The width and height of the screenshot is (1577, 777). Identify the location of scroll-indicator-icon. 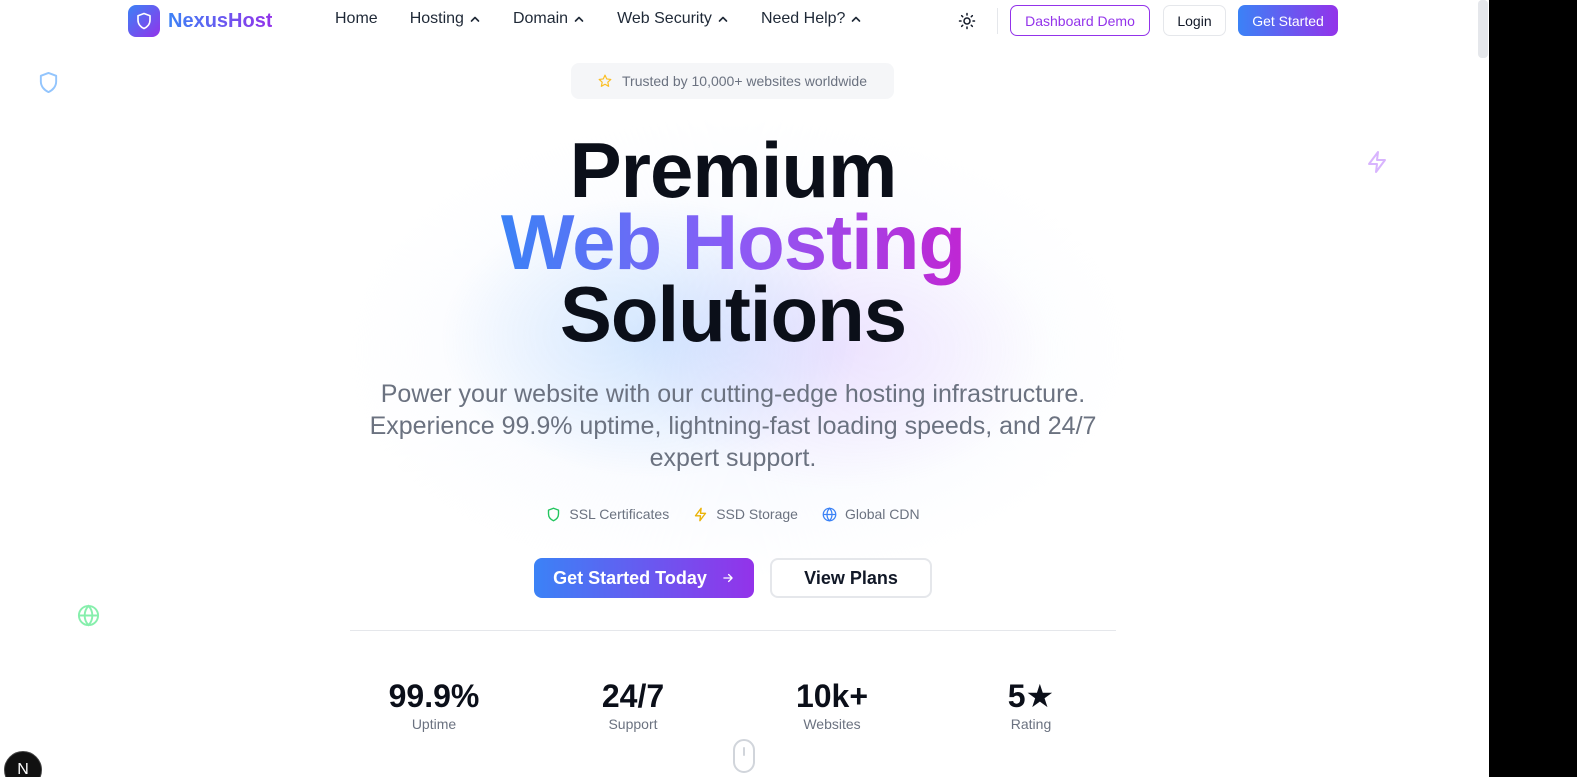
(744, 756).